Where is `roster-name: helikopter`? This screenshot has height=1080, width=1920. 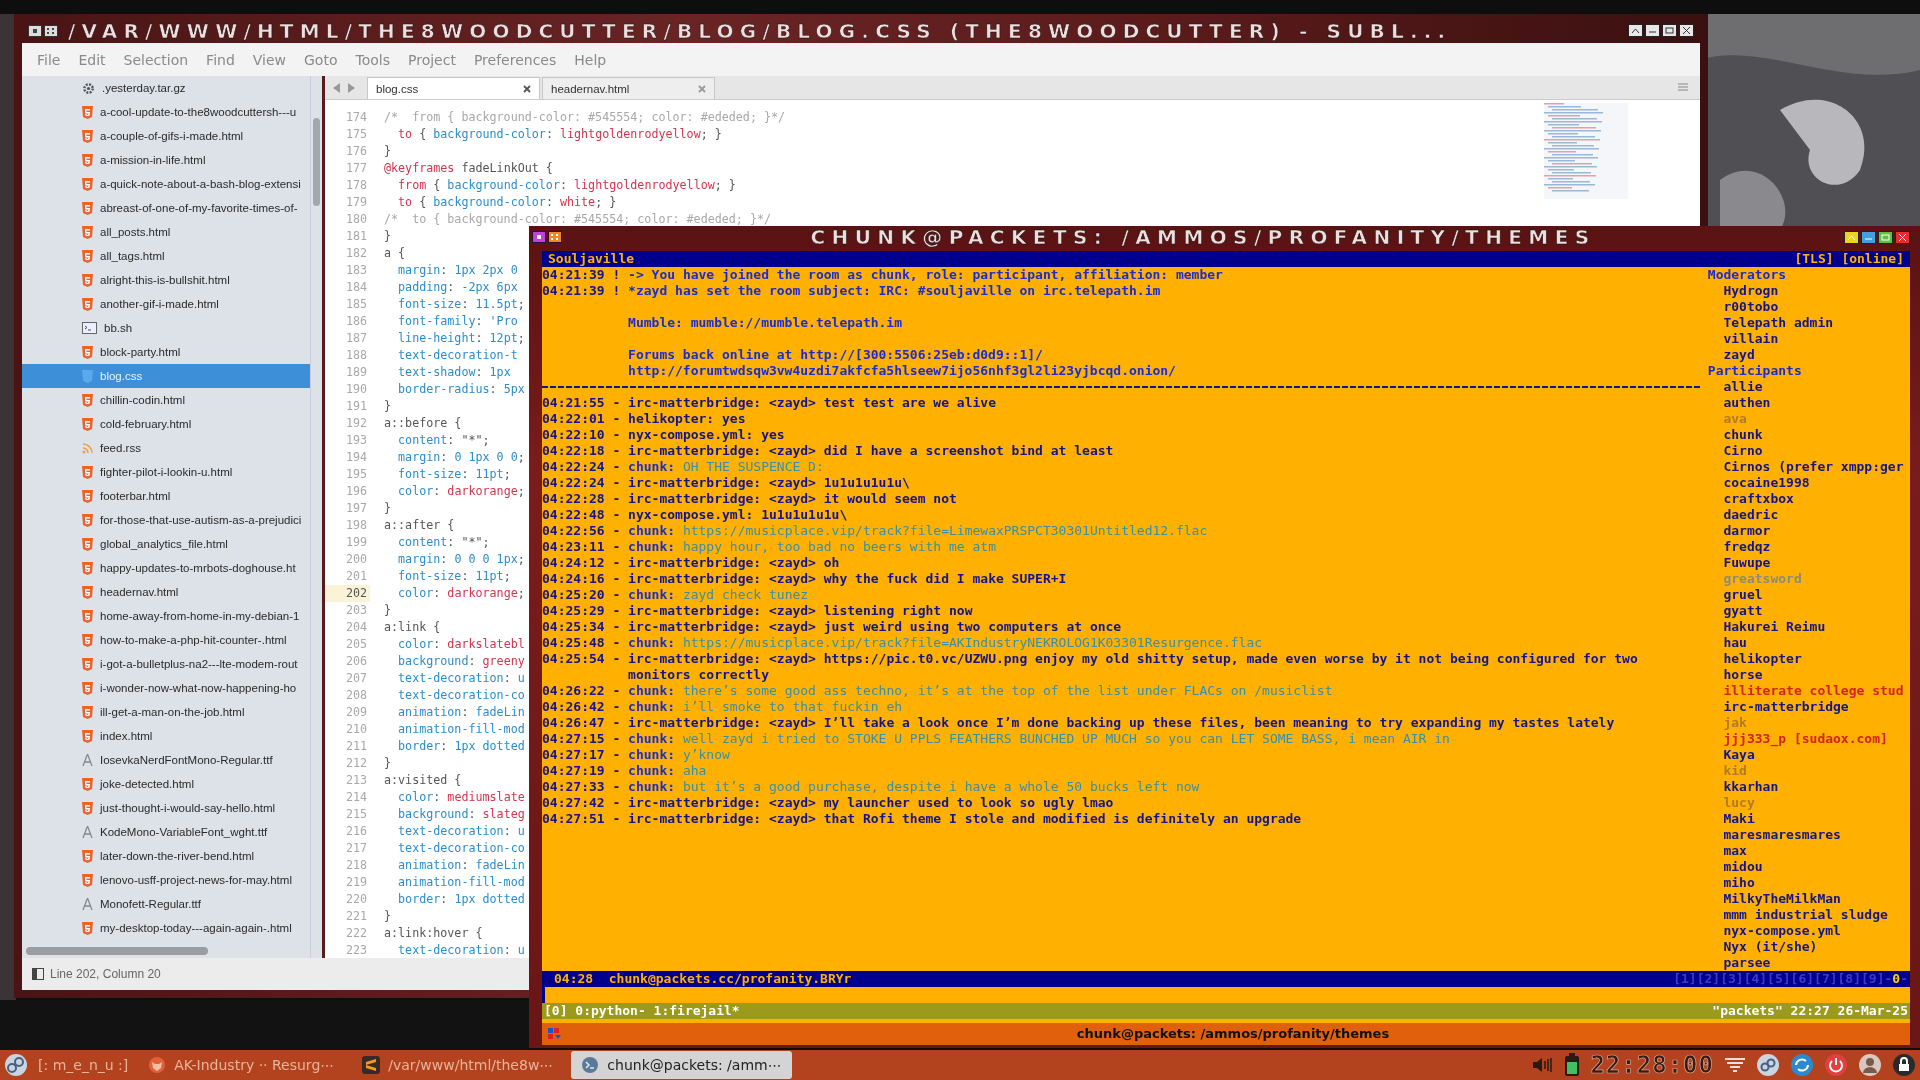 roster-name: helikopter is located at coordinates (1751, 659).